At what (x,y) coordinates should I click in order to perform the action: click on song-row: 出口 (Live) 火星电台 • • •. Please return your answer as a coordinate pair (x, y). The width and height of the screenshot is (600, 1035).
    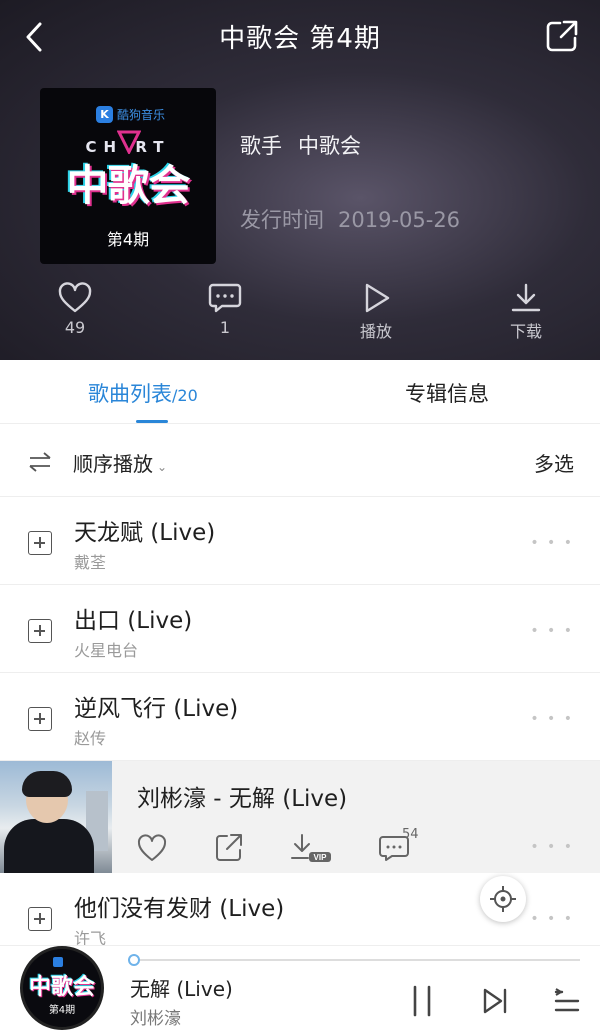
    Looking at the image, I should click on (300, 629).